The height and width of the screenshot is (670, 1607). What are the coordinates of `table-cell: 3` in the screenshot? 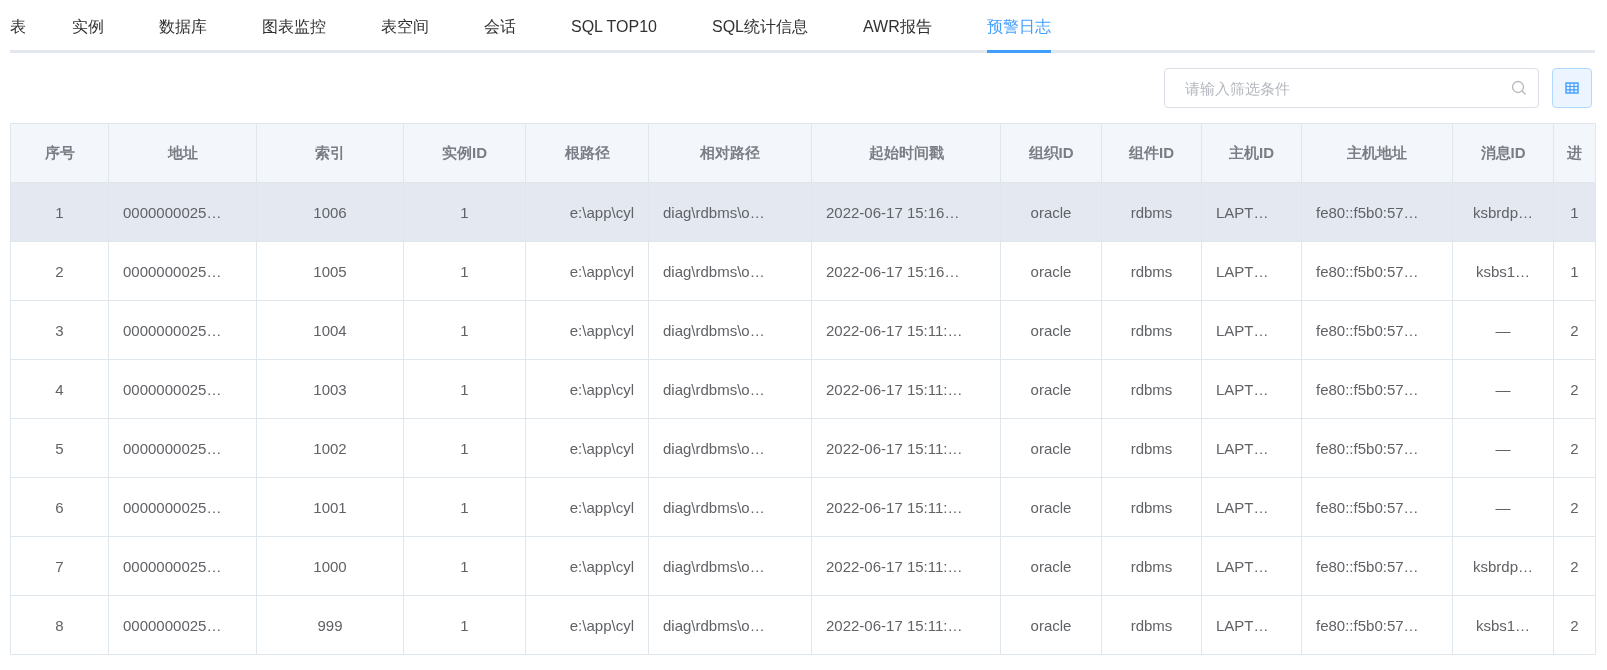 It's located at (60, 330).